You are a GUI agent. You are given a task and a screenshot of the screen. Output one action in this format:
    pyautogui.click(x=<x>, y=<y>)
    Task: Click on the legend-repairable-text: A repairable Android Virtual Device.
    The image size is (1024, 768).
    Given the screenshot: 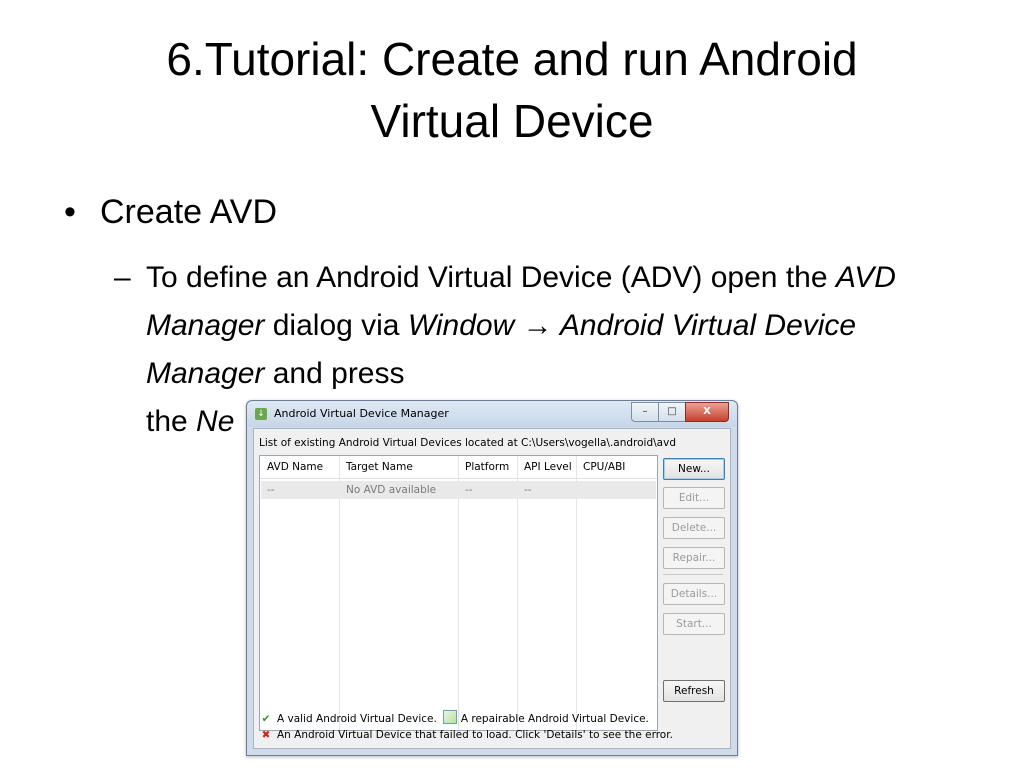 What is the action you would take?
    pyautogui.click(x=554, y=719)
    